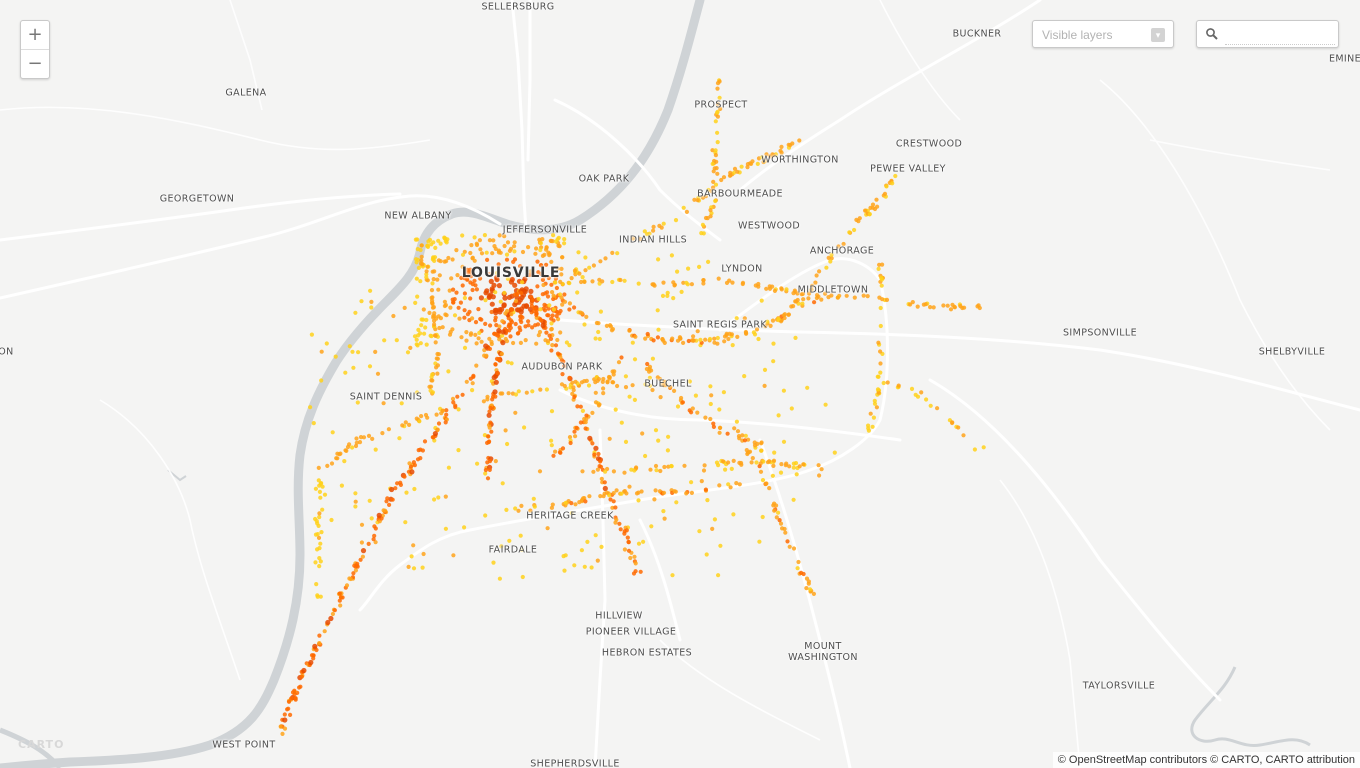  What do you see at coordinates (35, 35) in the screenshot?
I see `zoom-in-button: +` at bounding box center [35, 35].